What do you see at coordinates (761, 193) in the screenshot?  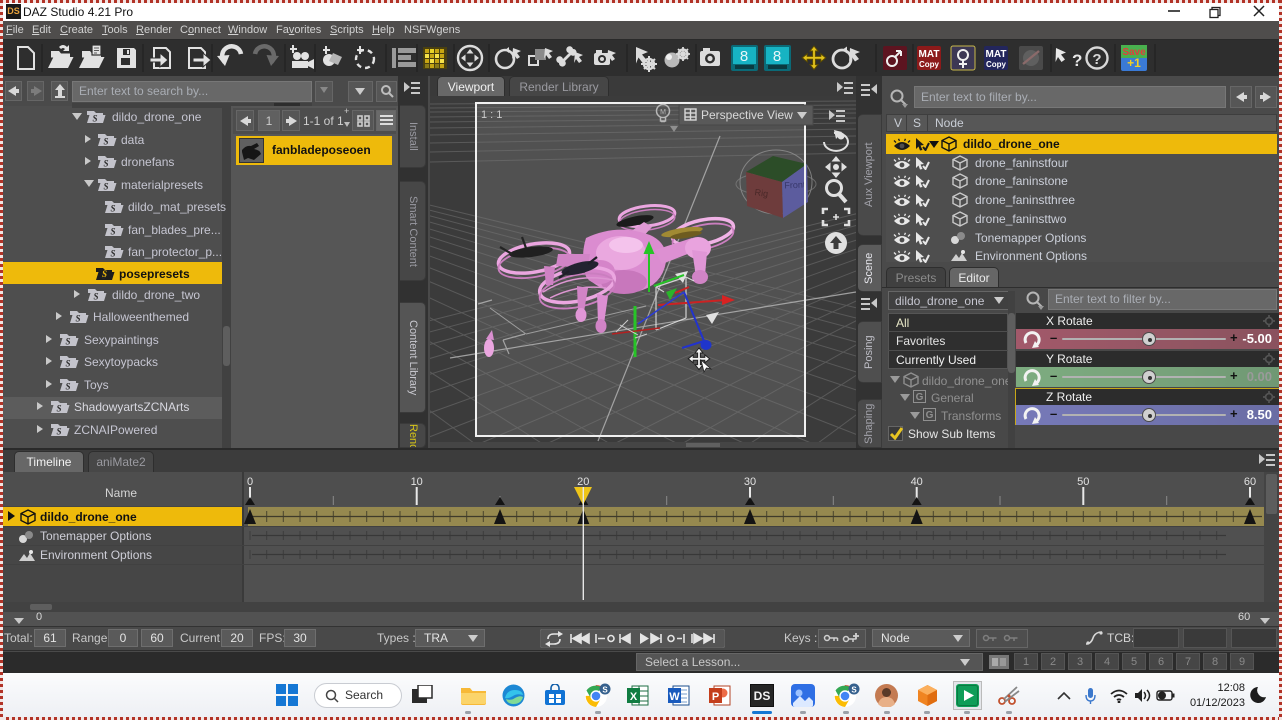 I see `svg-text: Rig` at bounding box center [761, 193].